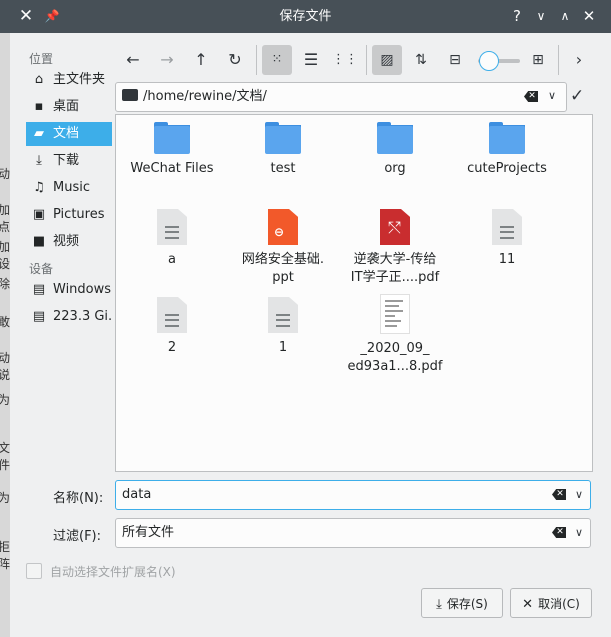 This screenshot has height=637, width=611. What do you see at coordinates (201, 60) in the screenshot?
I see `up-icon: ↑` at bounding box center [201, 60].